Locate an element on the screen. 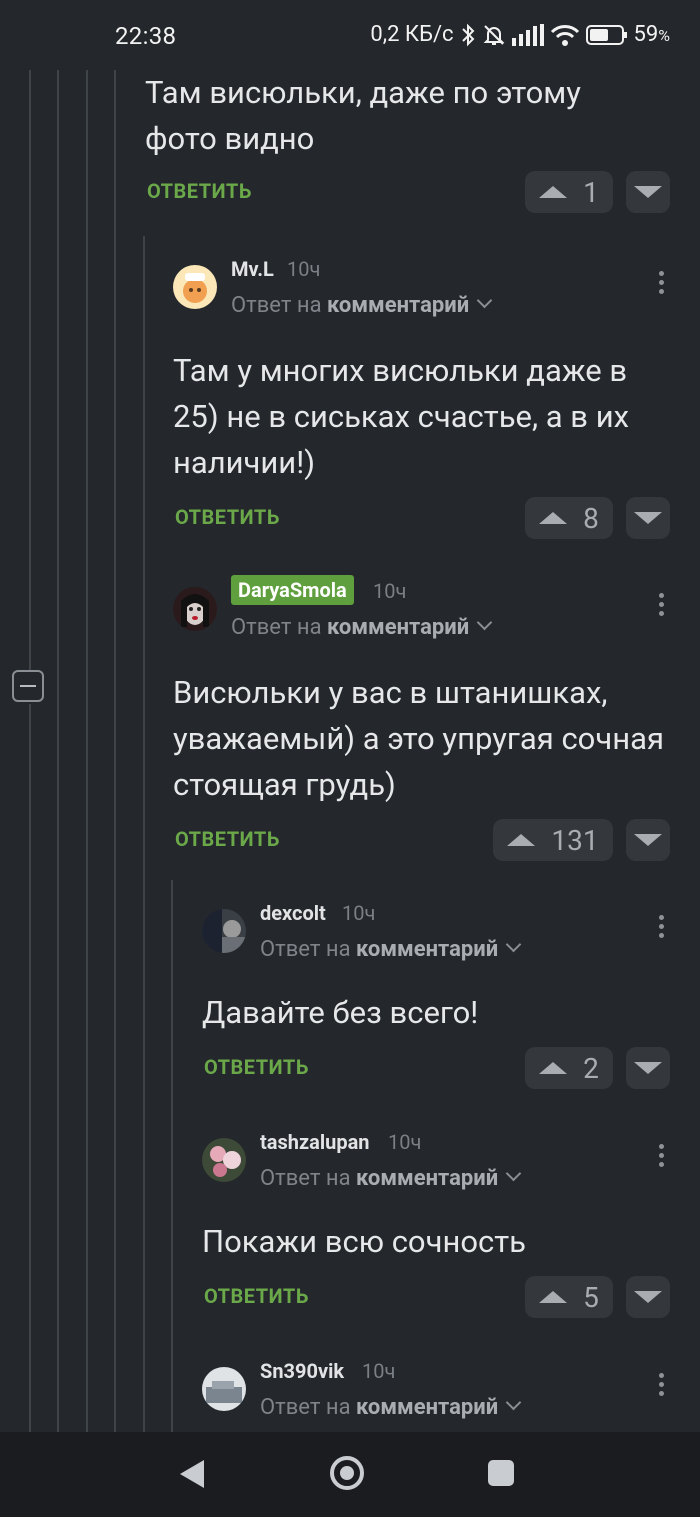 The height and width of the screenshot is (1517, 700). username: dexcolt is located at coordinates (293, 913).